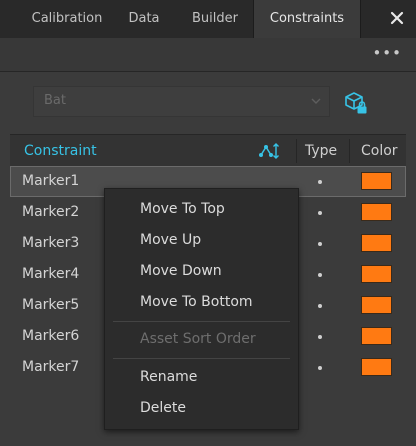 The image size is (416, 446). I want to click on tab-bar: Calibration Data Builder Constraints, so click(208, 19).